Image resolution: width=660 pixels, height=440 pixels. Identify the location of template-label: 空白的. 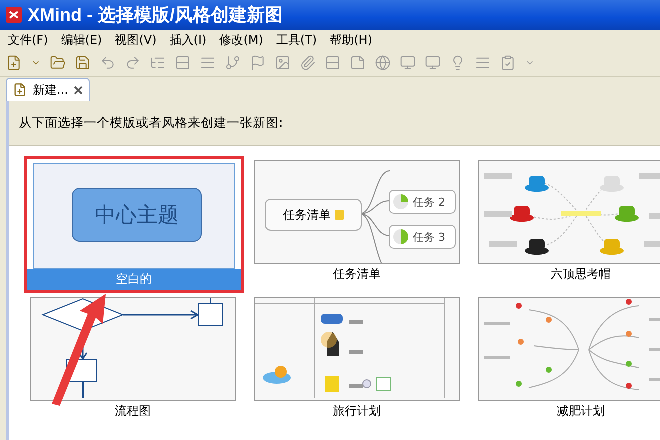
(134, 279).